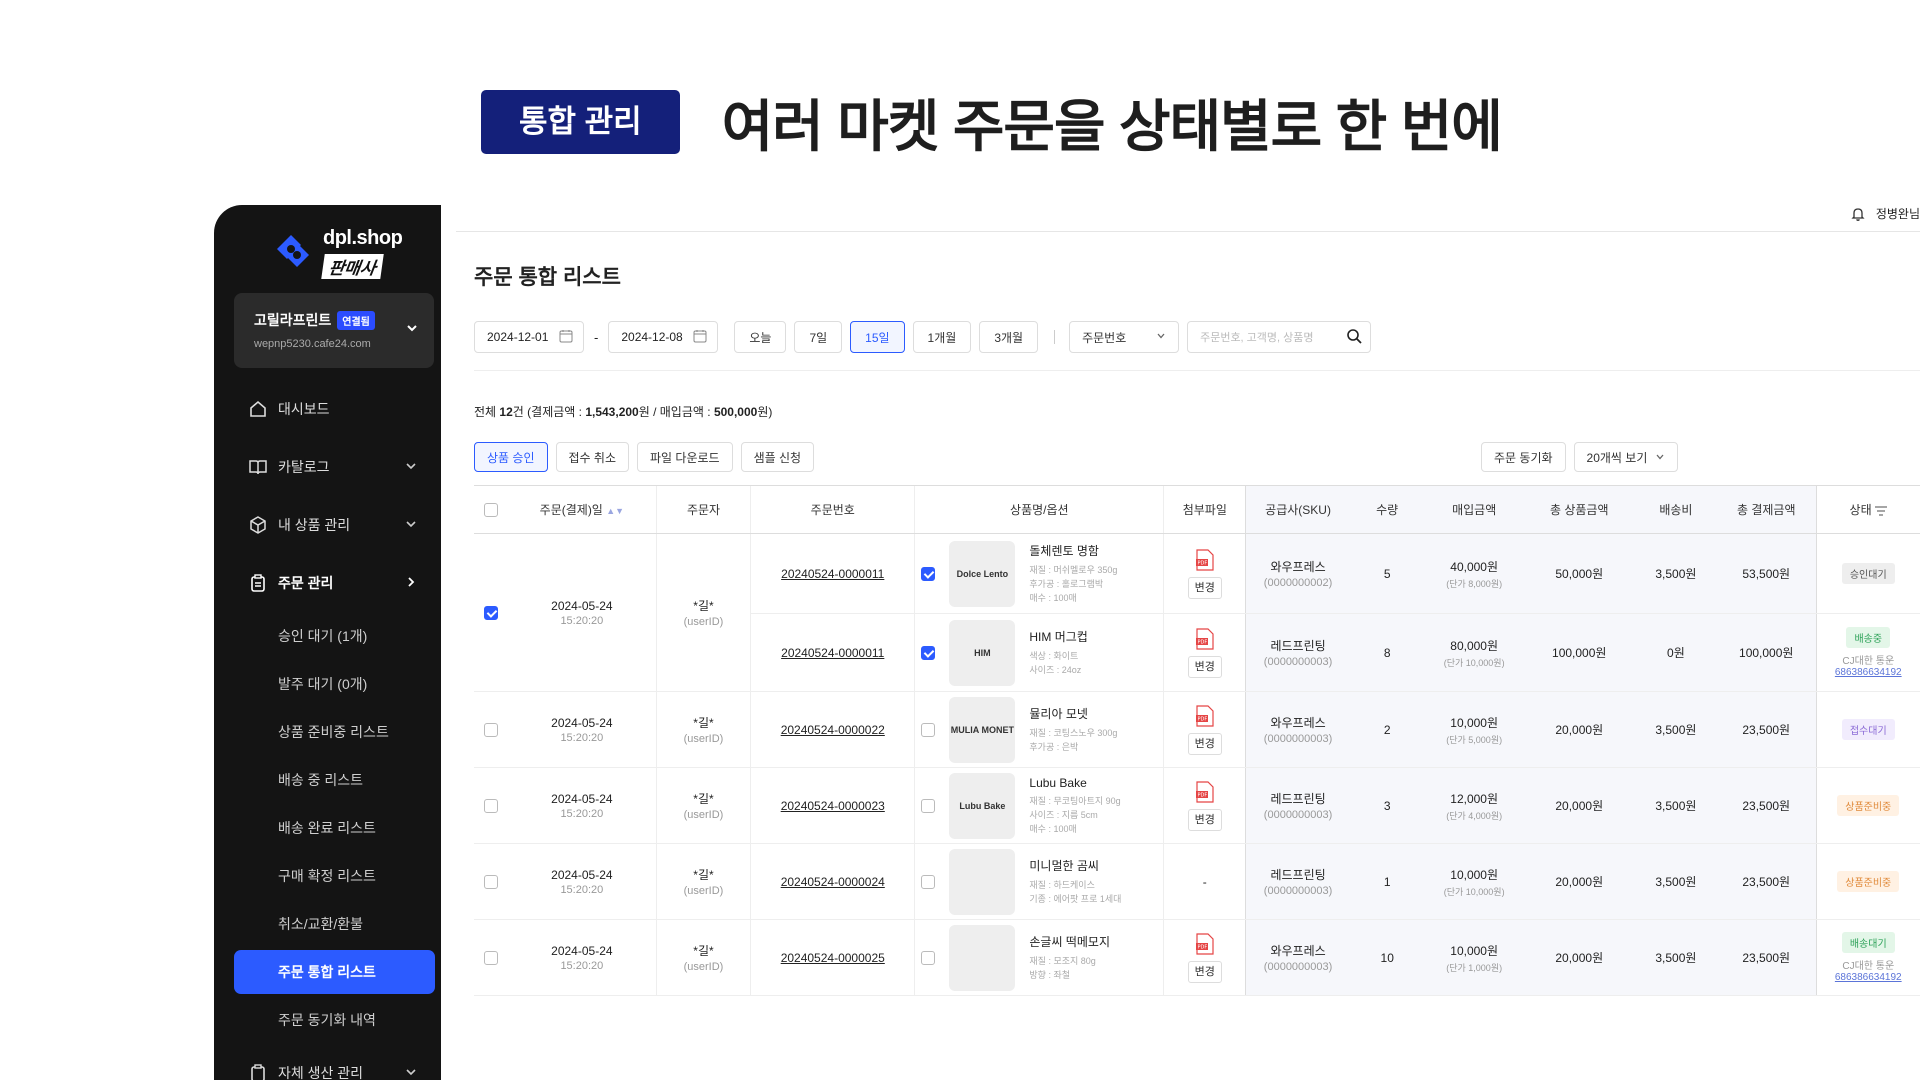  I want to click on user-name: 정병완님, so click(1898, 213).